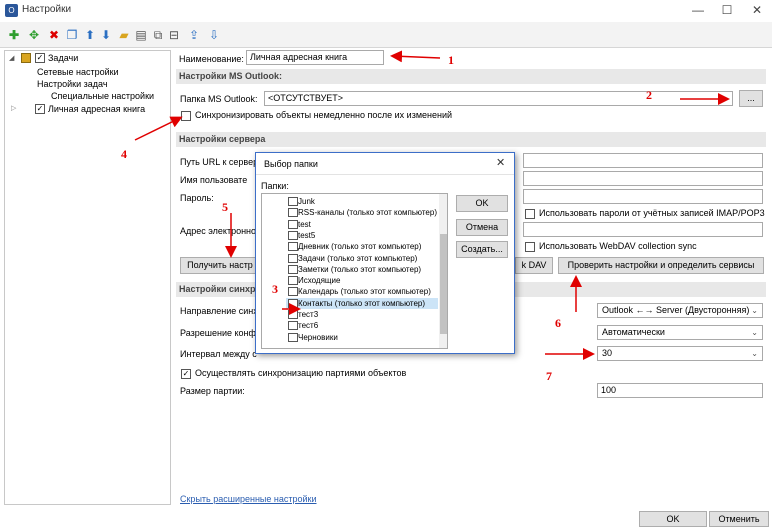  I want to click on annotation-1: 1, so click(451, 60).